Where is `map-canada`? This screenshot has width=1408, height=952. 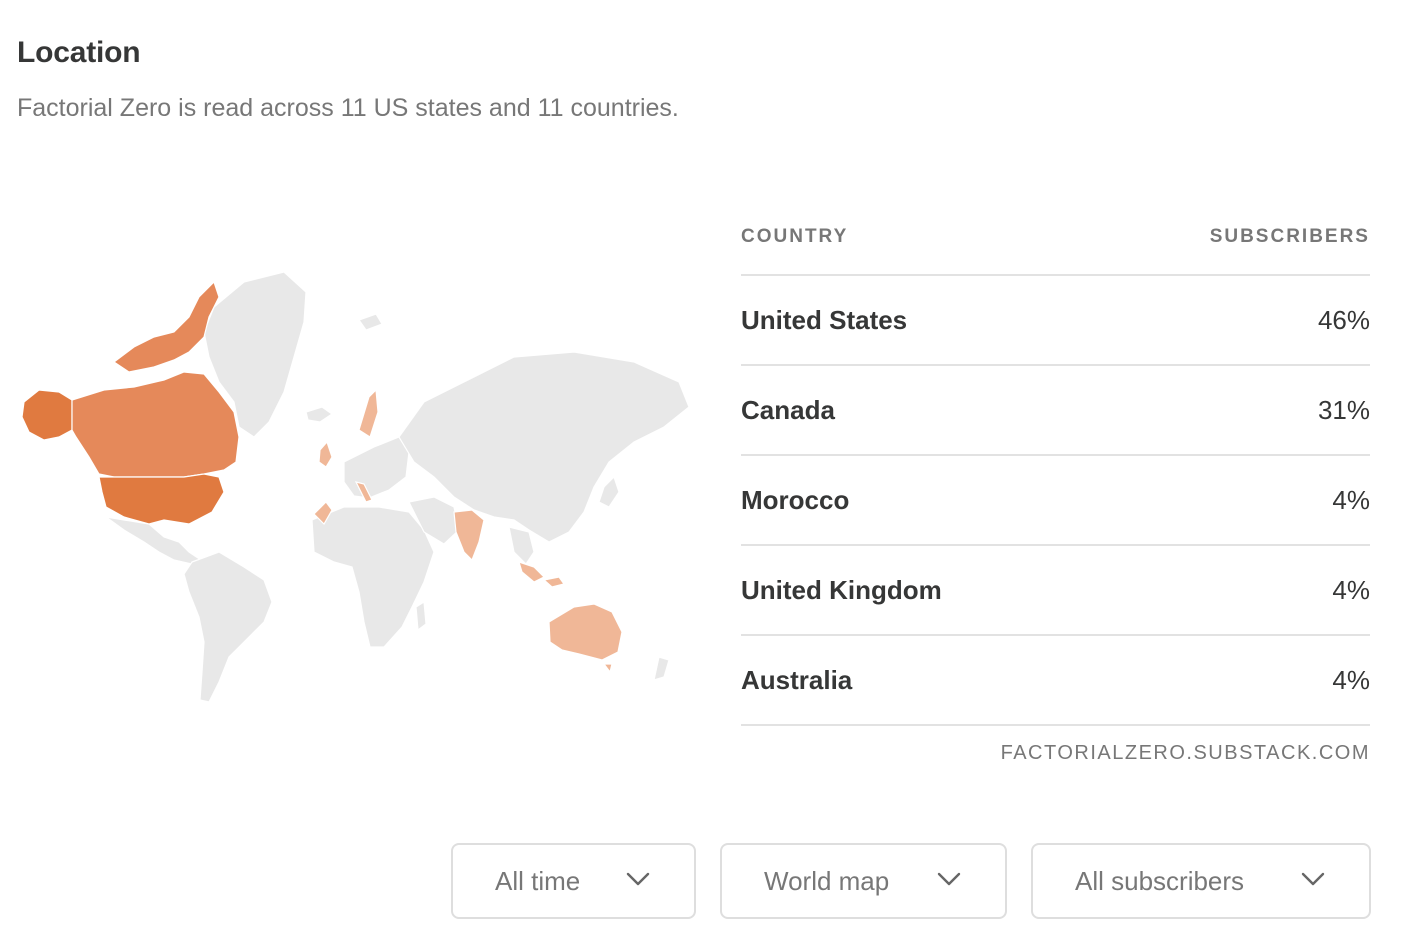 map-canada is located at coordinates (155, 424).